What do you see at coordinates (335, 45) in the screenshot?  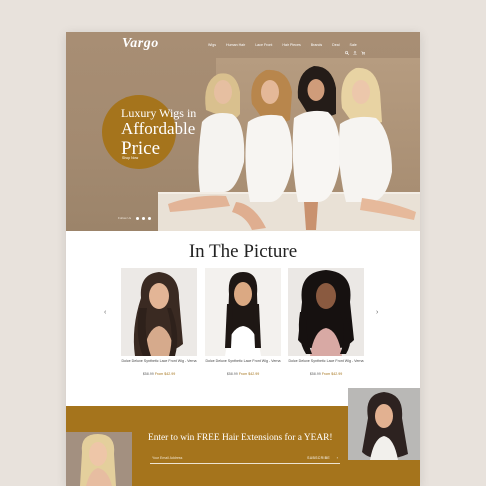 I see `nav-item-deal: Deal` at bounding box center [335, 45].